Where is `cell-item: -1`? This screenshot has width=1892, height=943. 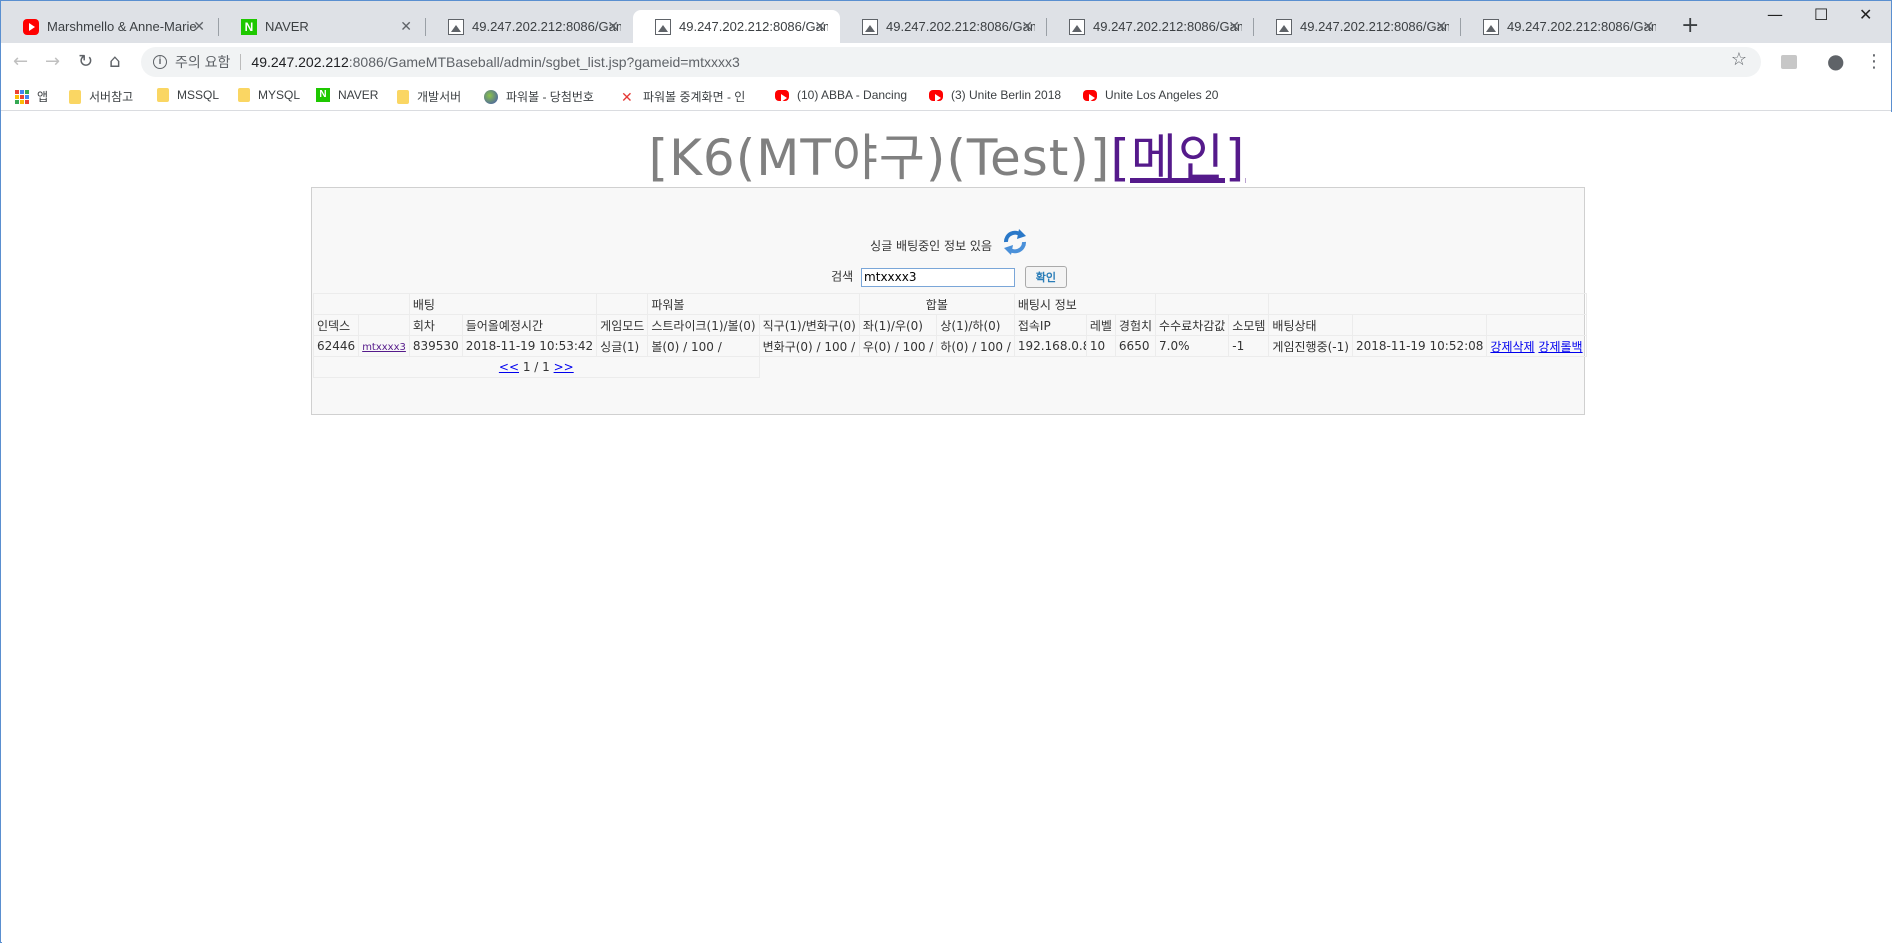 cell-item: -1 is located at coordinates (1249, 346).